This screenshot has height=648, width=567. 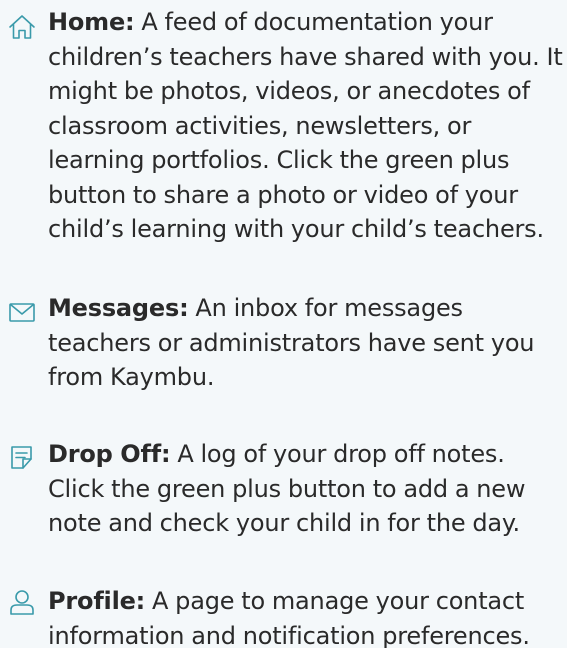 I want to click on profile-term: Profile:, so click(x=97, y=601).